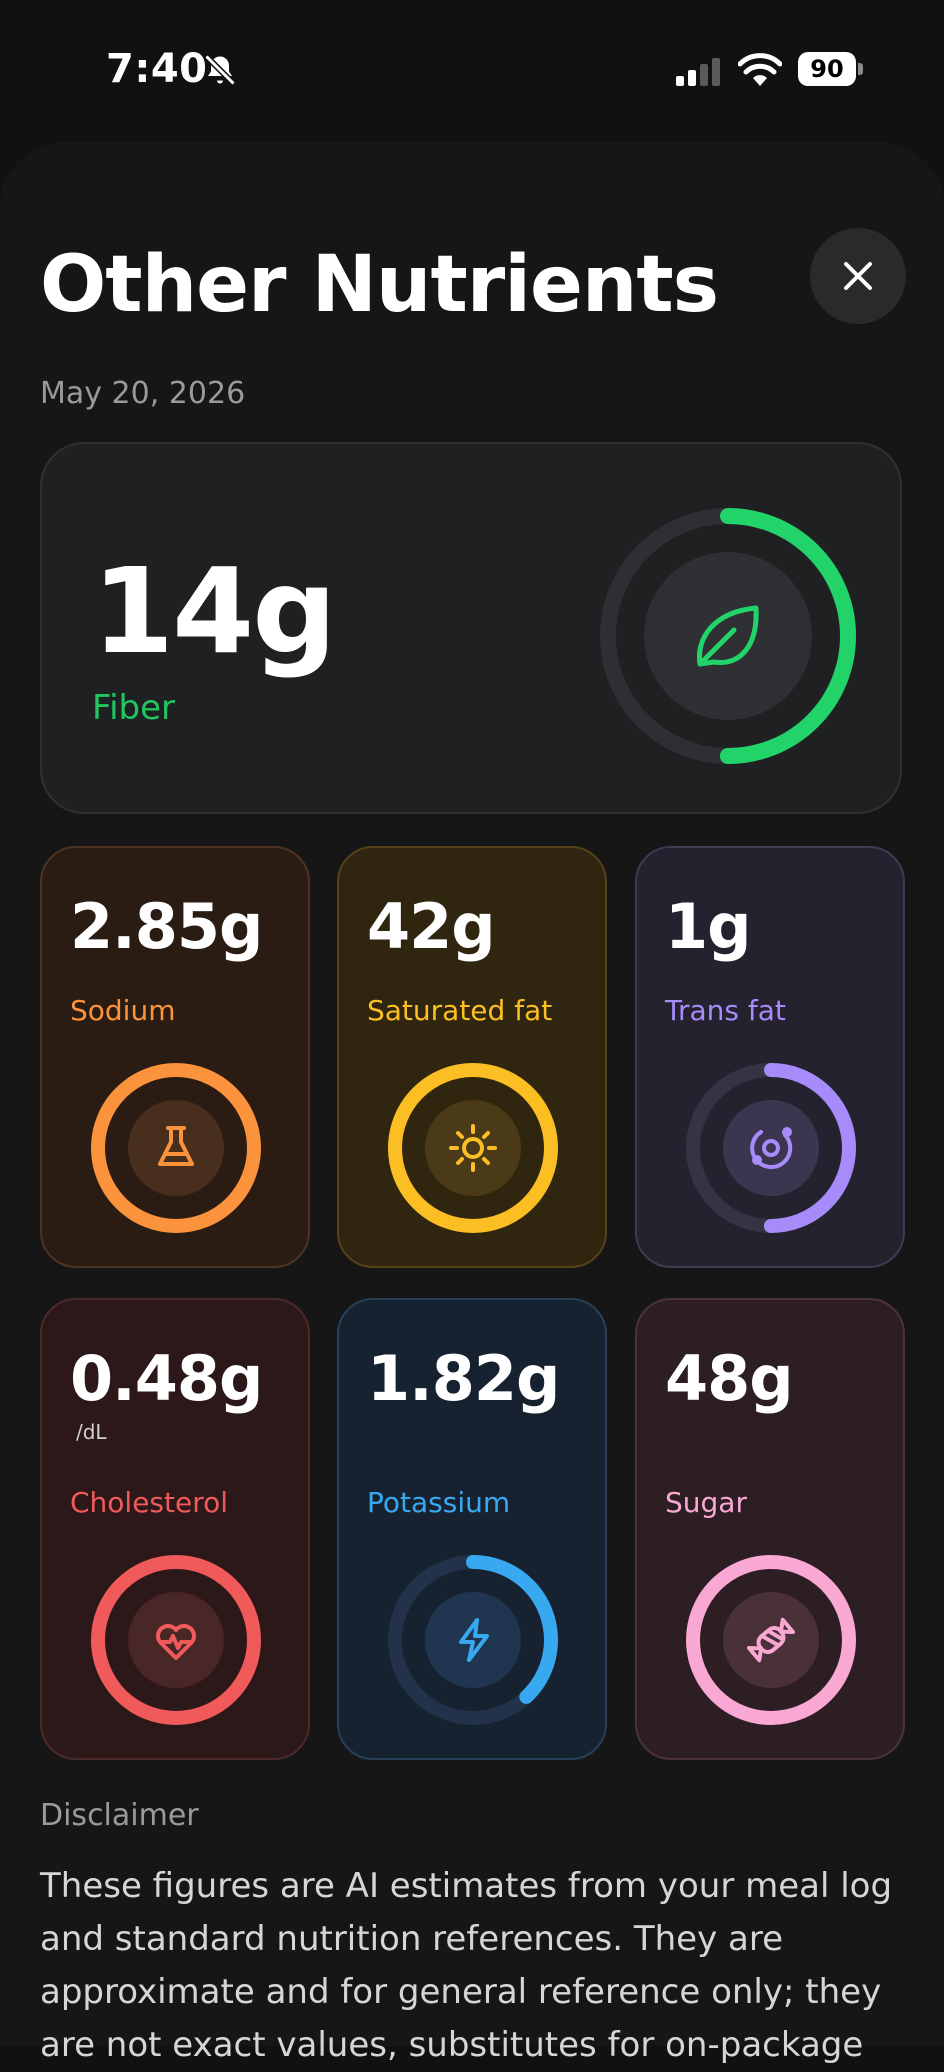  I want to click on nutrient-value: 1g, so click(708, 926).